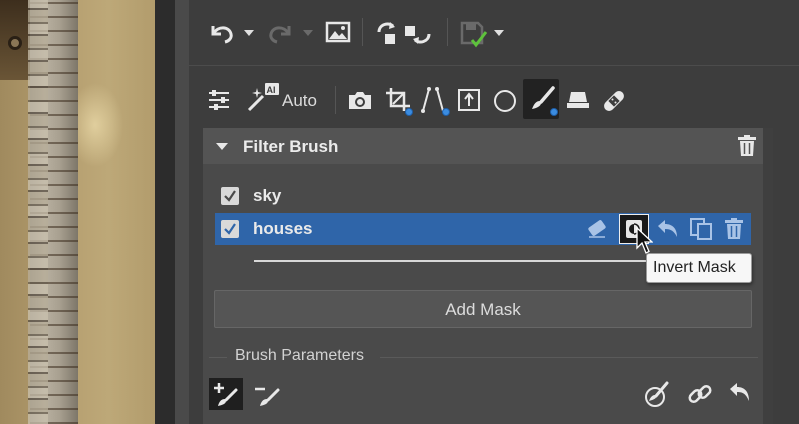 The image size is (799, 424). Describe the element at coordinates (299, 101) in the screenshot. I see `auto-label: Auto` at that location.